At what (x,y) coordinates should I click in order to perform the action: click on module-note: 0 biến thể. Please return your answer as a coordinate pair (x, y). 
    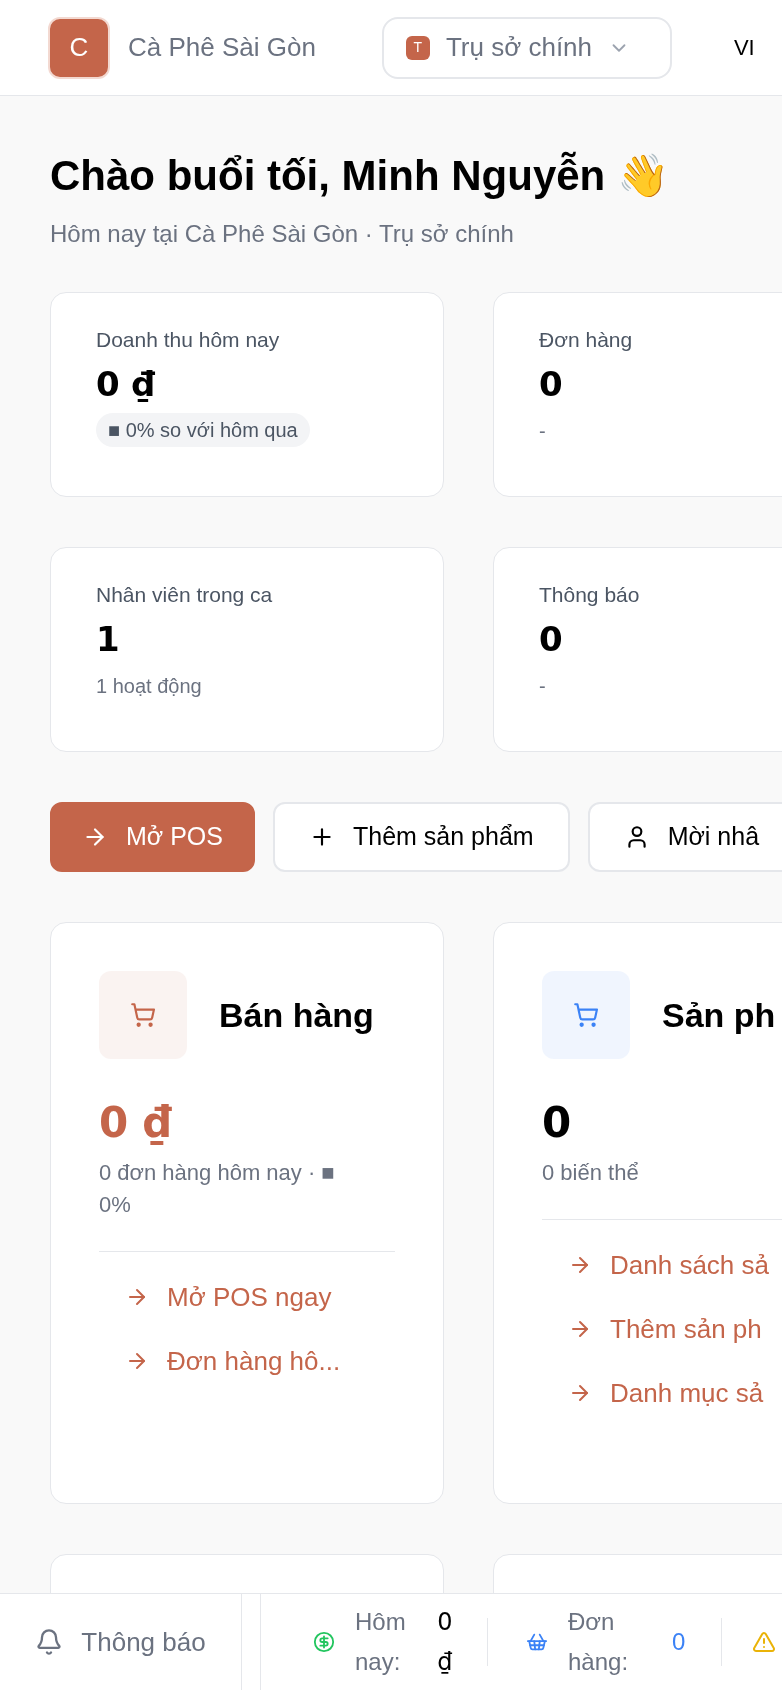
    Looking at the image, I should click on (591, 1173).